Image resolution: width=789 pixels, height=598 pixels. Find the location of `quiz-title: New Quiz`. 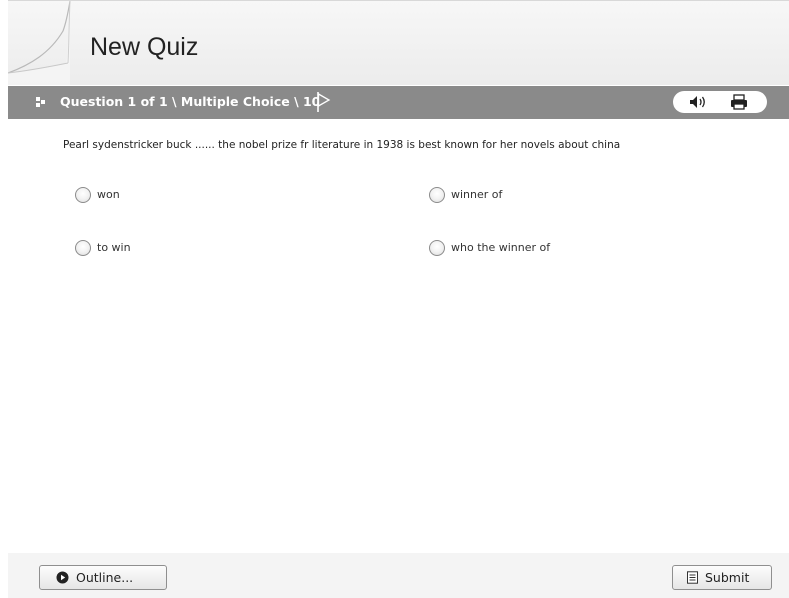

quiz-title: New Quiz is located at coordinates (144, 47).